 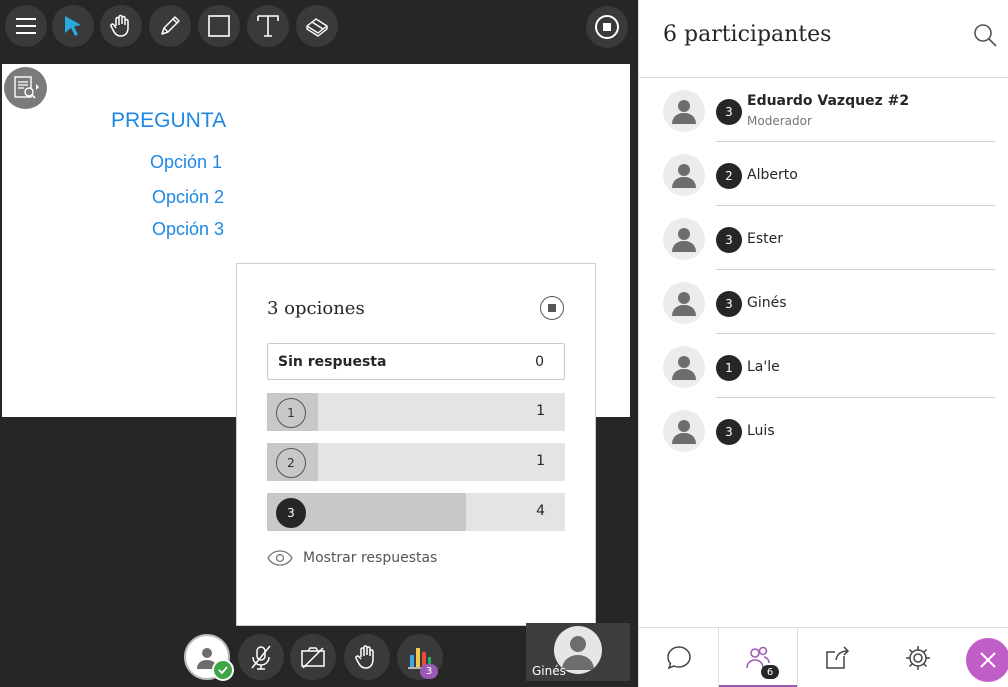 I want to click on pointer-icon, so click(x=73, y=26).